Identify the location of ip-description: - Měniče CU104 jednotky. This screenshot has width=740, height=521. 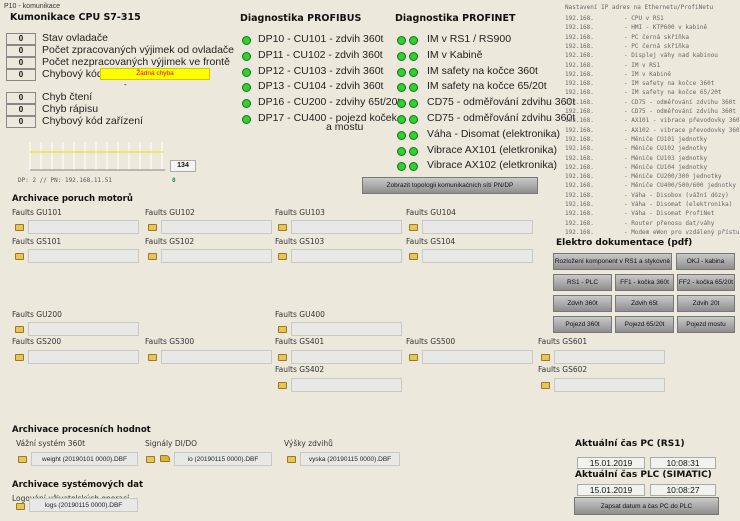
(666, 167).